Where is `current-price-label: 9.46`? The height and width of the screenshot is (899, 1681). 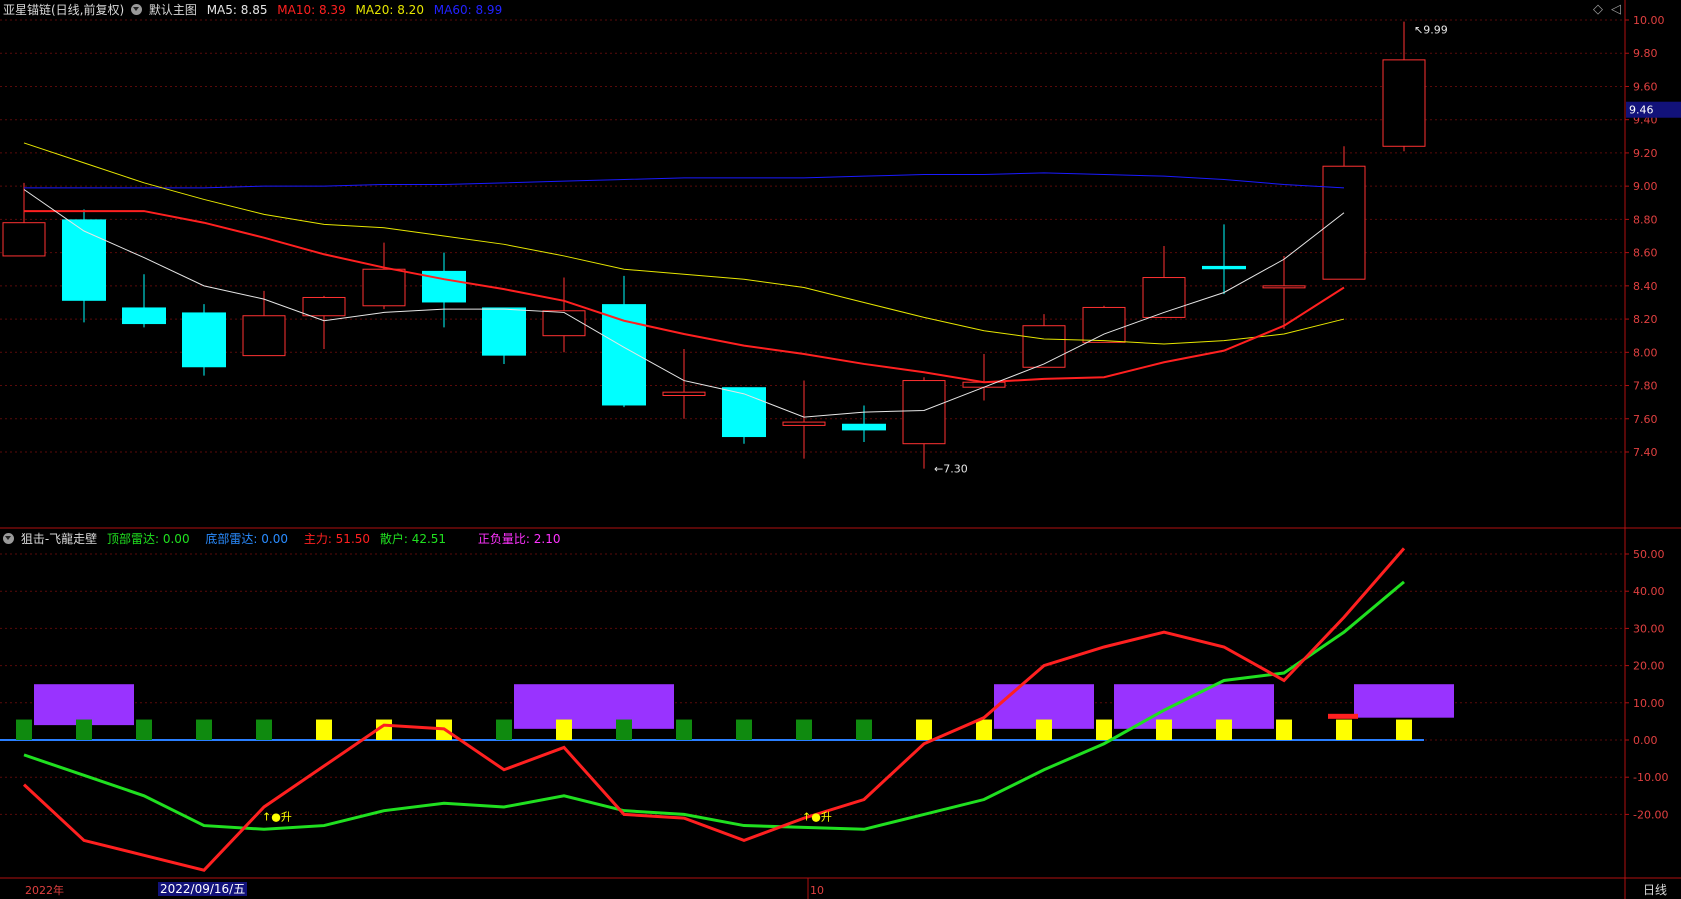
current-price-label: 9.46 is located at coordinates (1641, 110).